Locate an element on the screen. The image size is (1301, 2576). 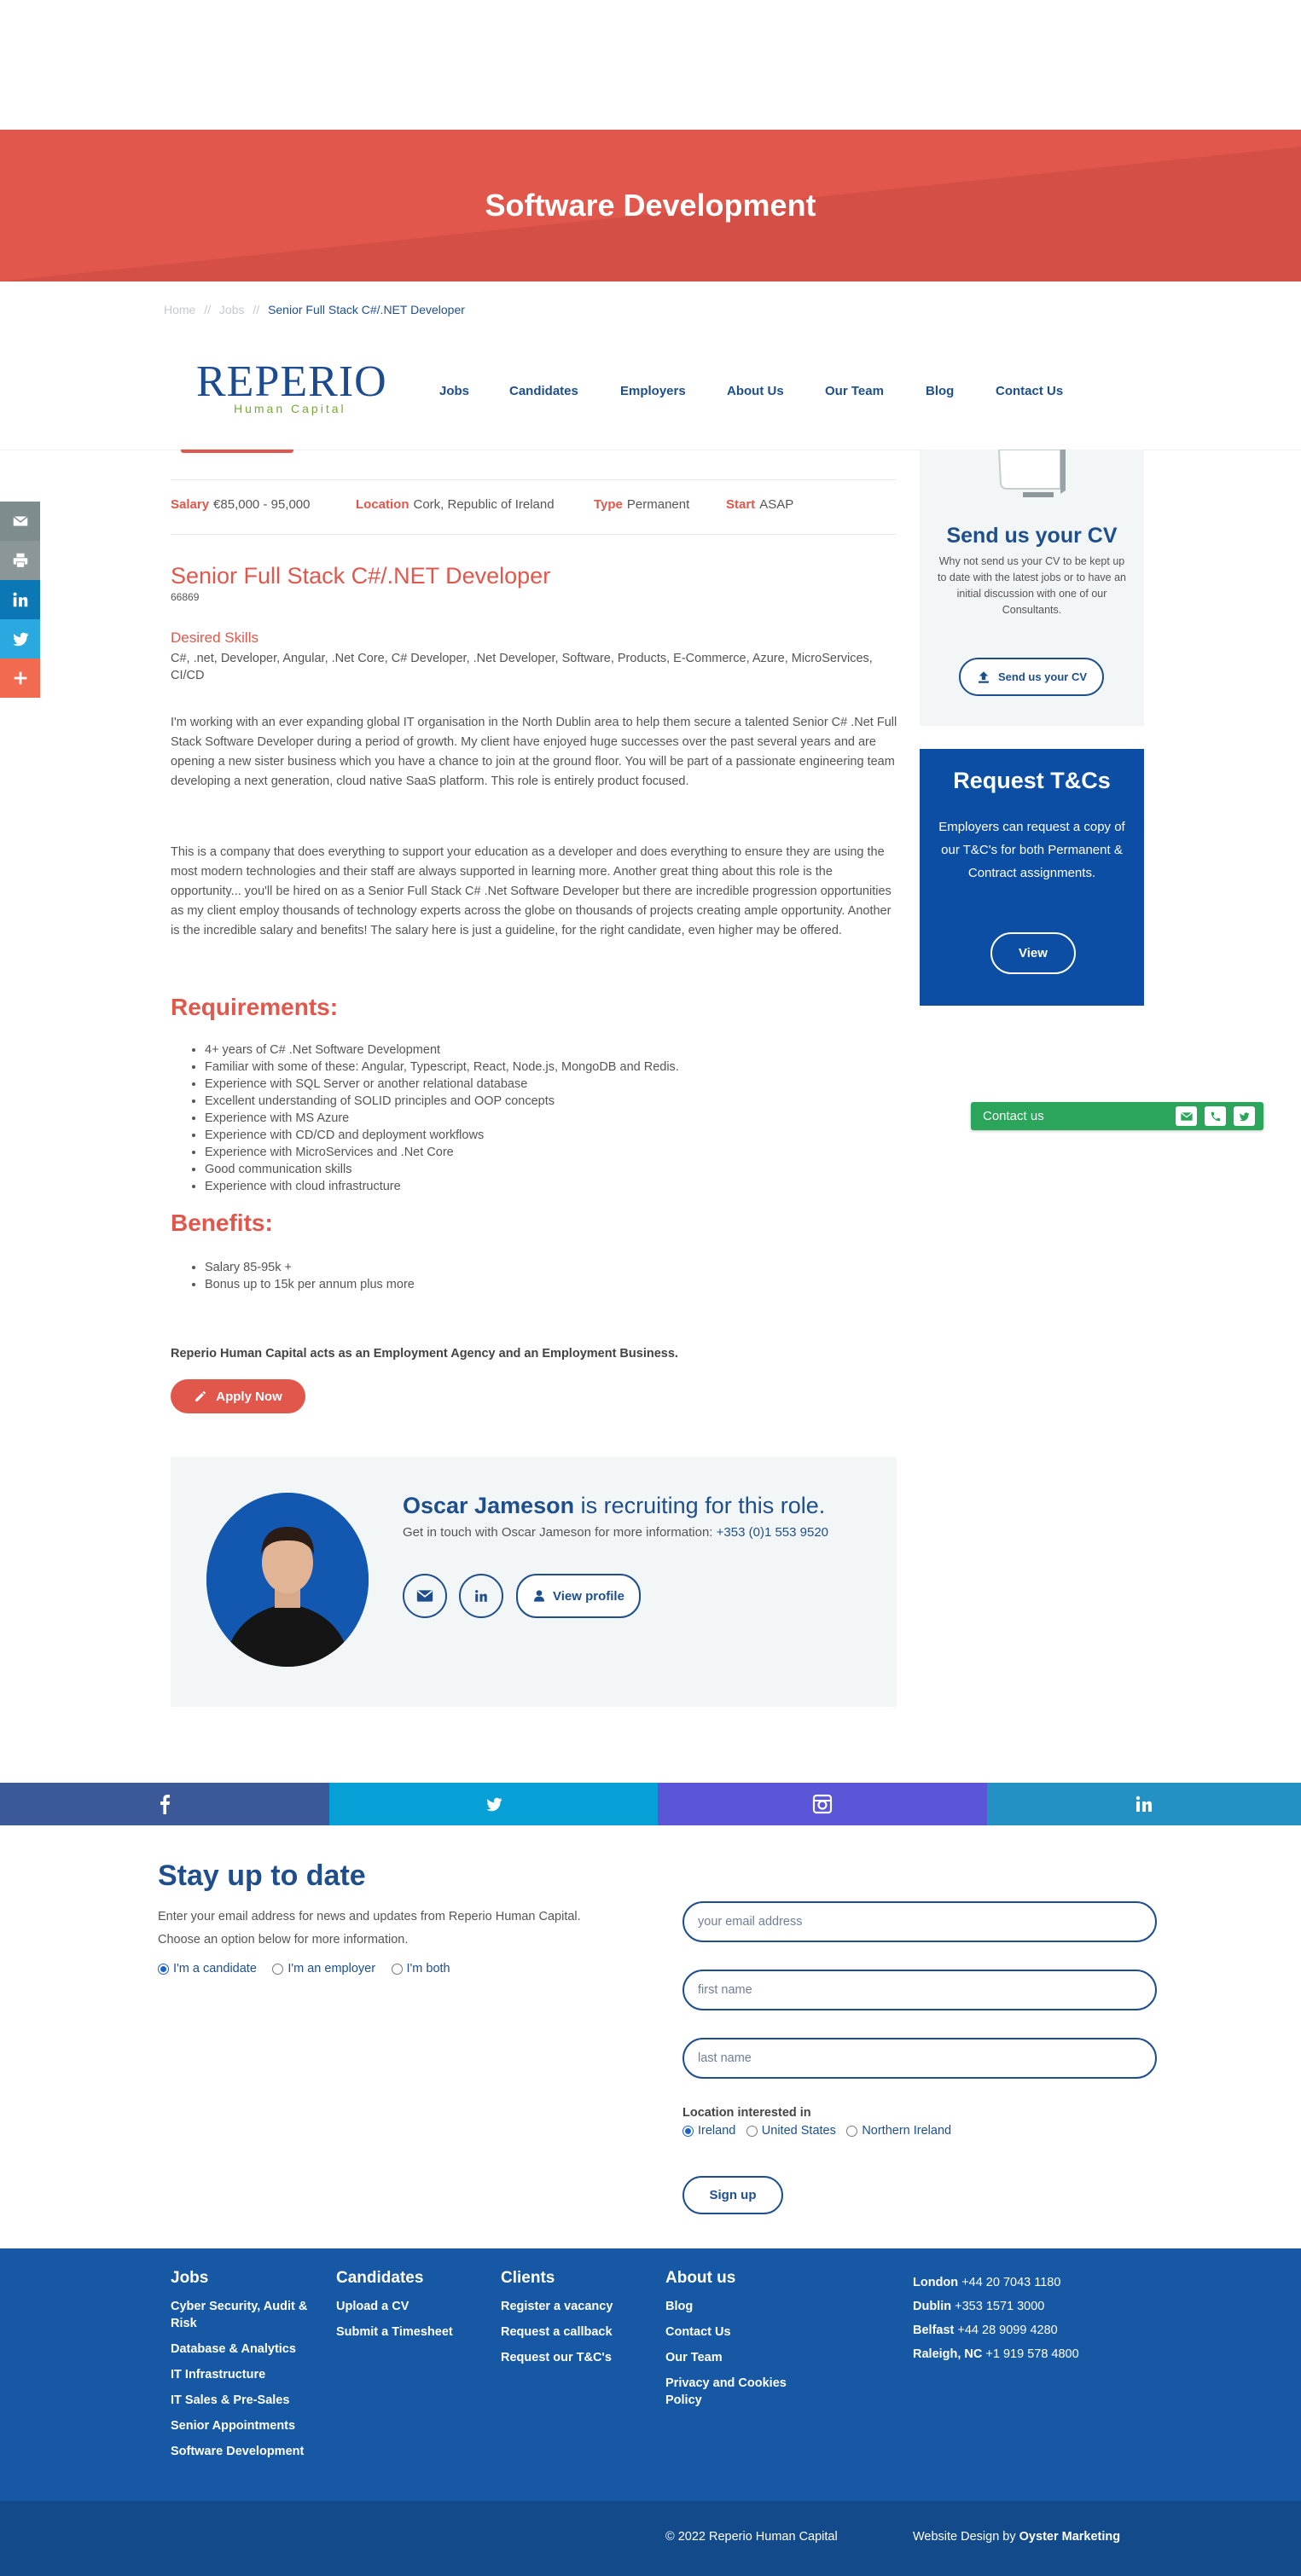
sign-up-button: Sign up is located at coordinates (732, 2195).